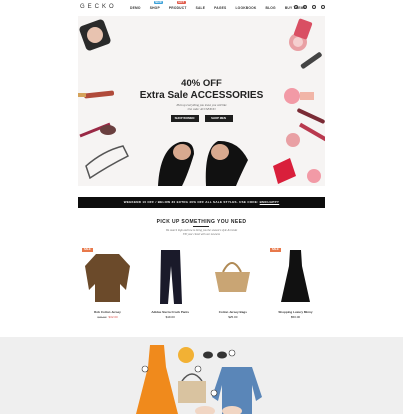 The image size is (403, 414). What do you see at coordinates (157, 5) in the screenshot?
I see `nav-item-shop: SHOP NEW` at bounding box center [157, 5].